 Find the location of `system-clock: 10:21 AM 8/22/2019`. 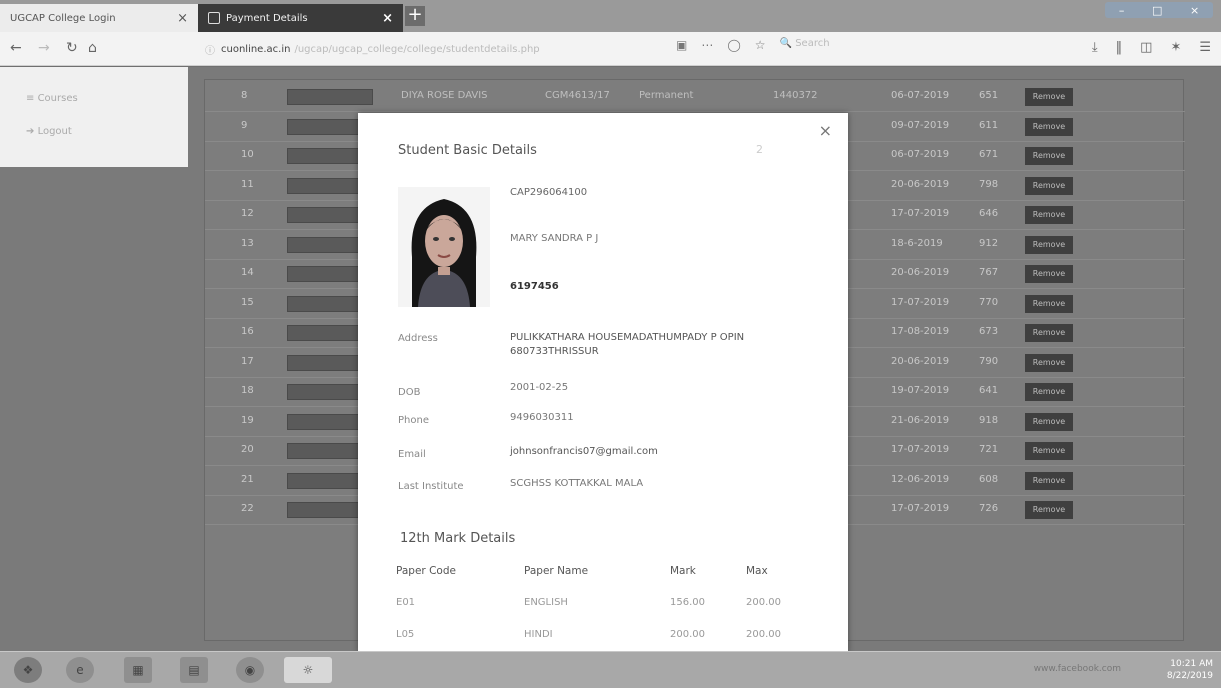

system-clock: 10:21 AM 8/22/2019 is located at coordinates (1190, 670).